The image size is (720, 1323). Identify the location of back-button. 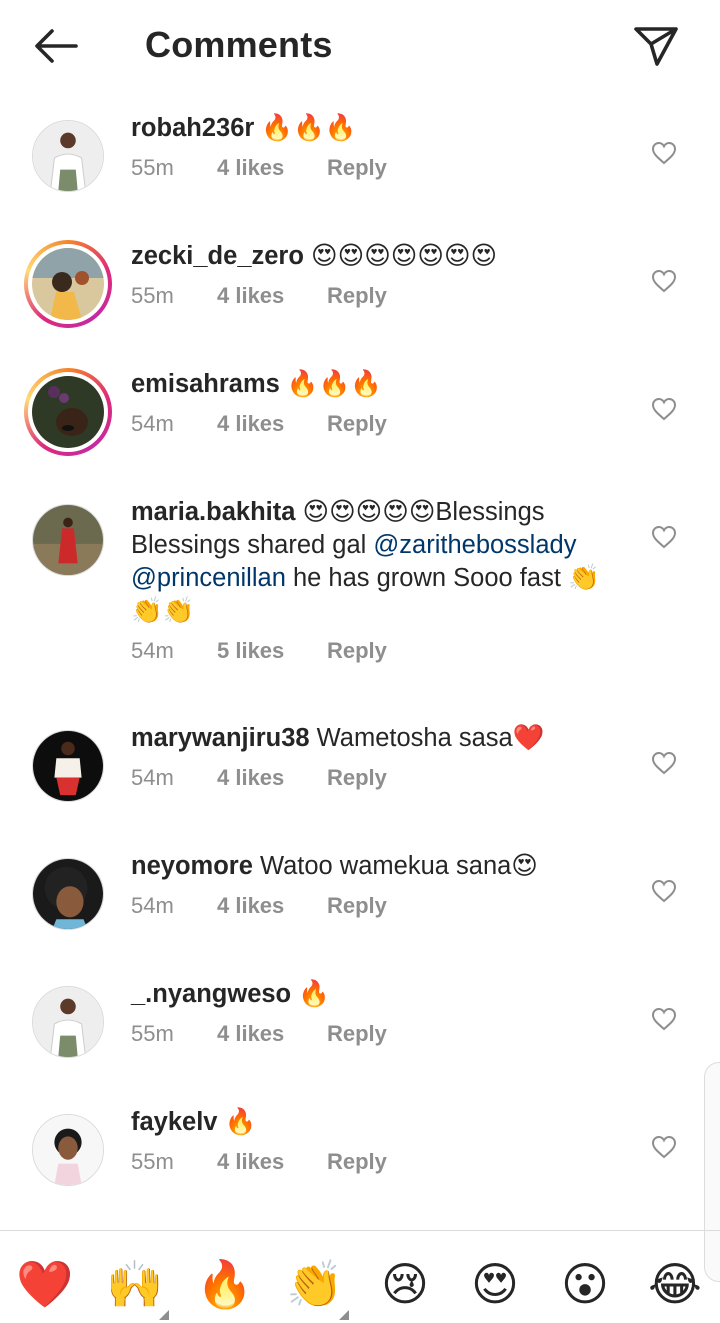
(56, 46).